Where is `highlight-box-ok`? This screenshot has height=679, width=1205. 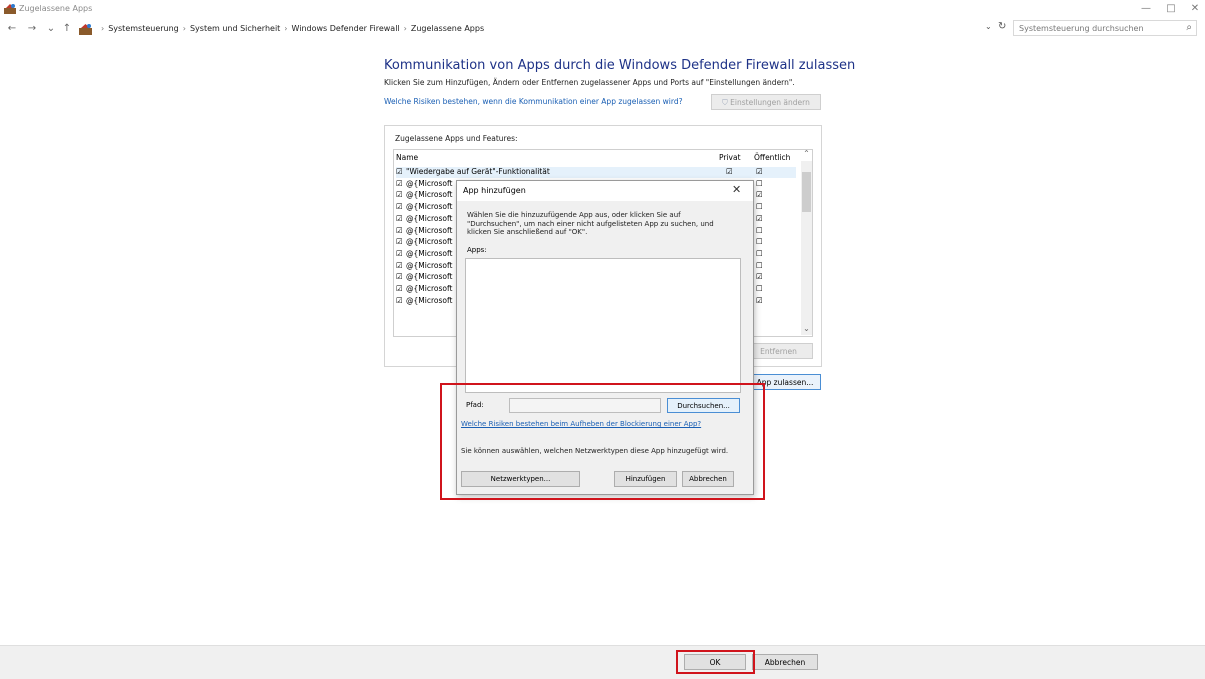 highlight-box-ok is located at coordinates (715, 662).